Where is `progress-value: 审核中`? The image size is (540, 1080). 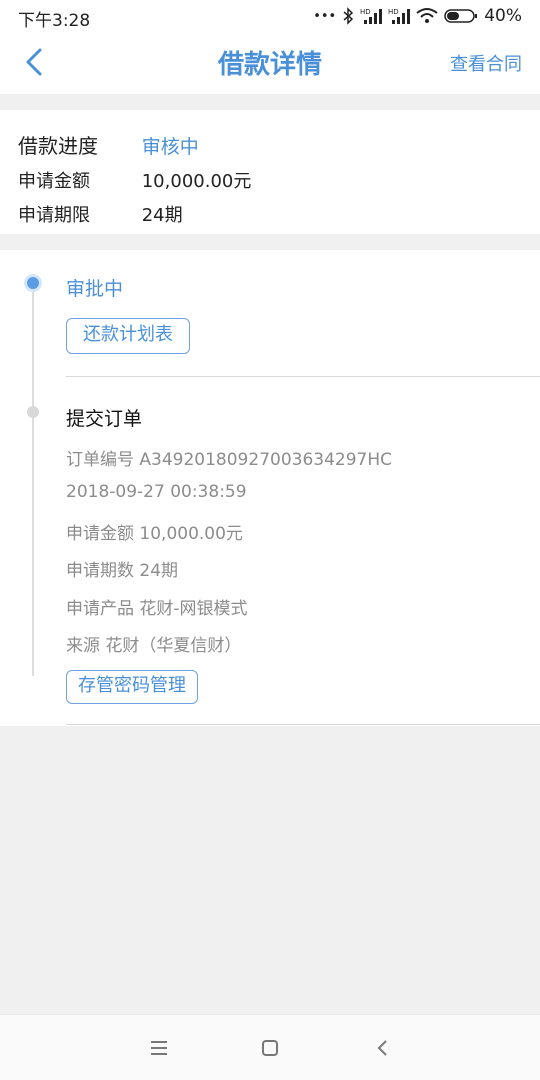
progress-value: 审核中 is located at coordinates (170, 147).